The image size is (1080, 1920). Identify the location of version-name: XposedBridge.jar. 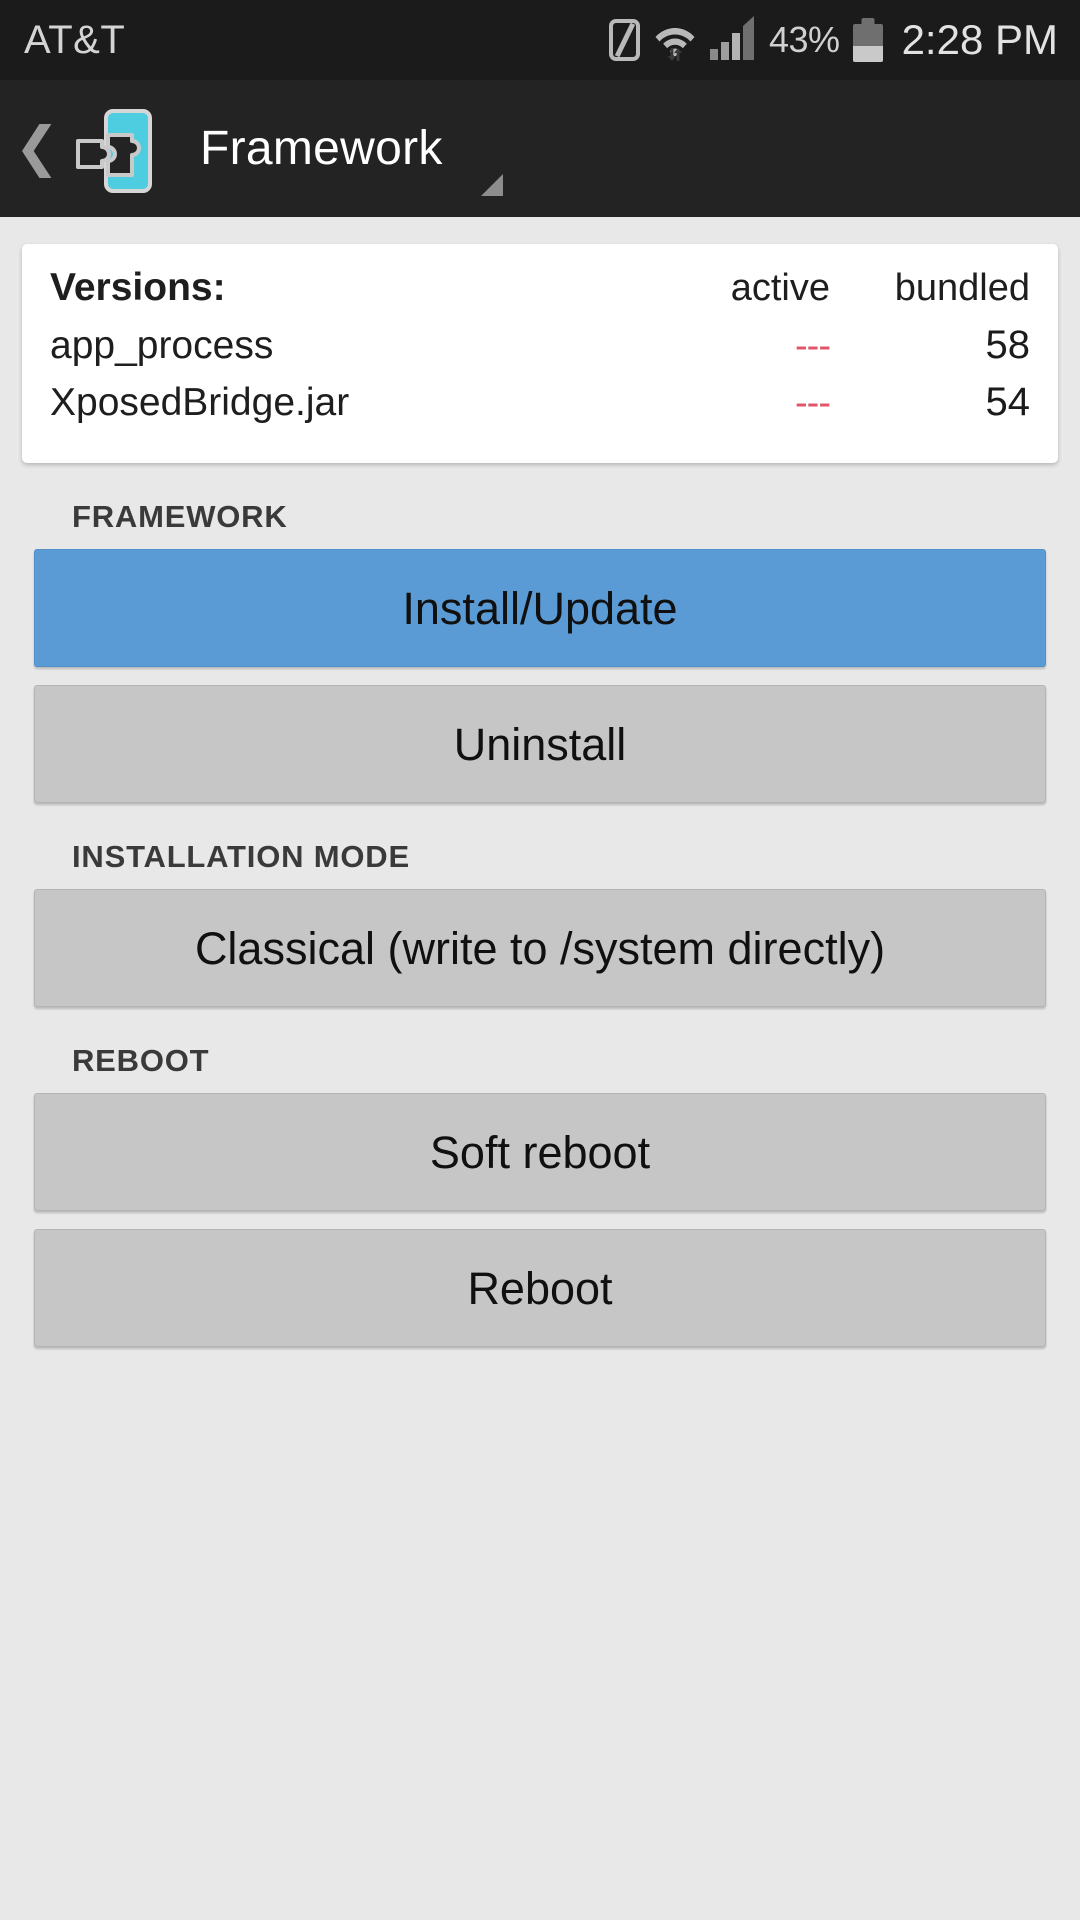
(200, 402).